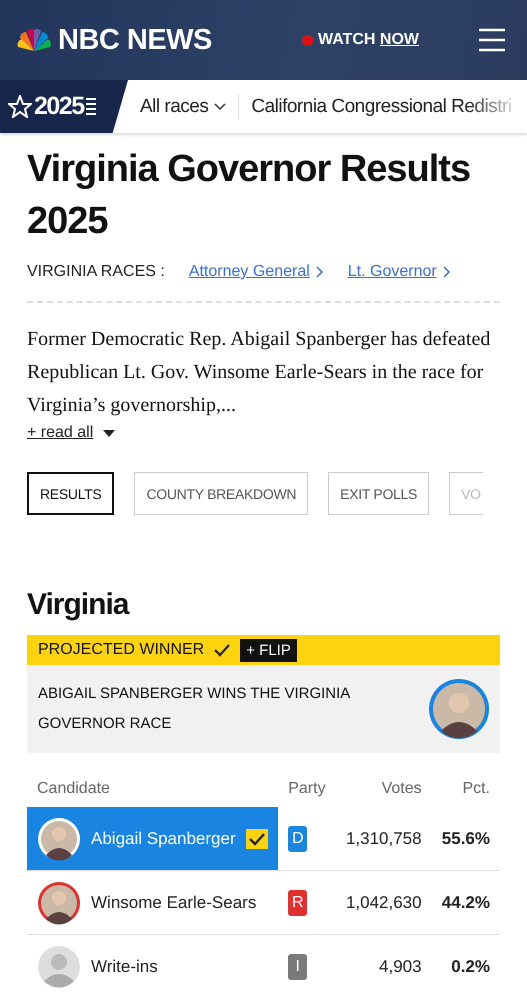 This screenshot has width=527, height=1000. What do you see at coordinates (249, 195) in the screenshot?
I see `page-title: Virginia Governor Results 2025` at bounding box center [249, 195].